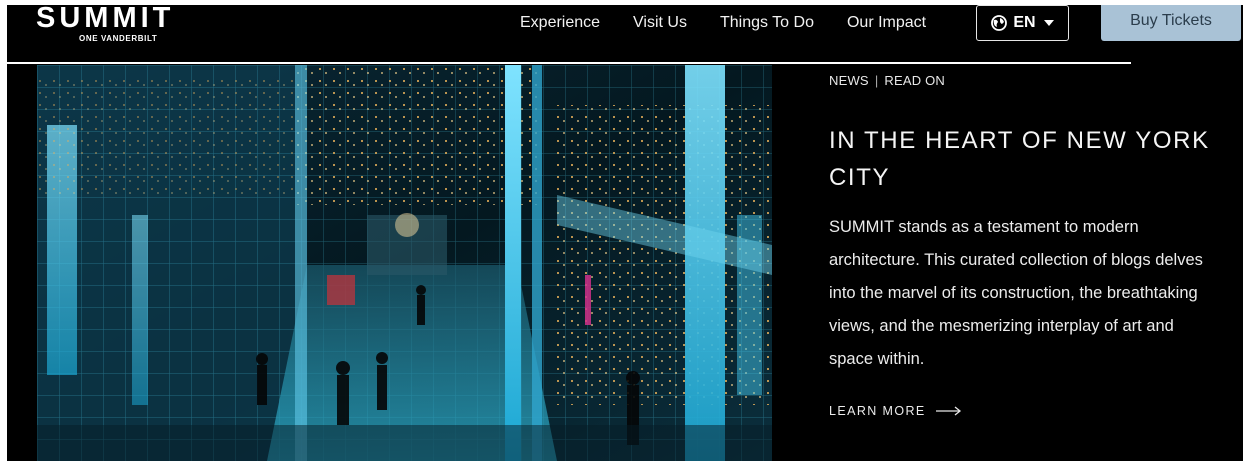  Describe the element at coordinates (1048, 23) in the screenshot. I see `chevron-down-icon` at that location.